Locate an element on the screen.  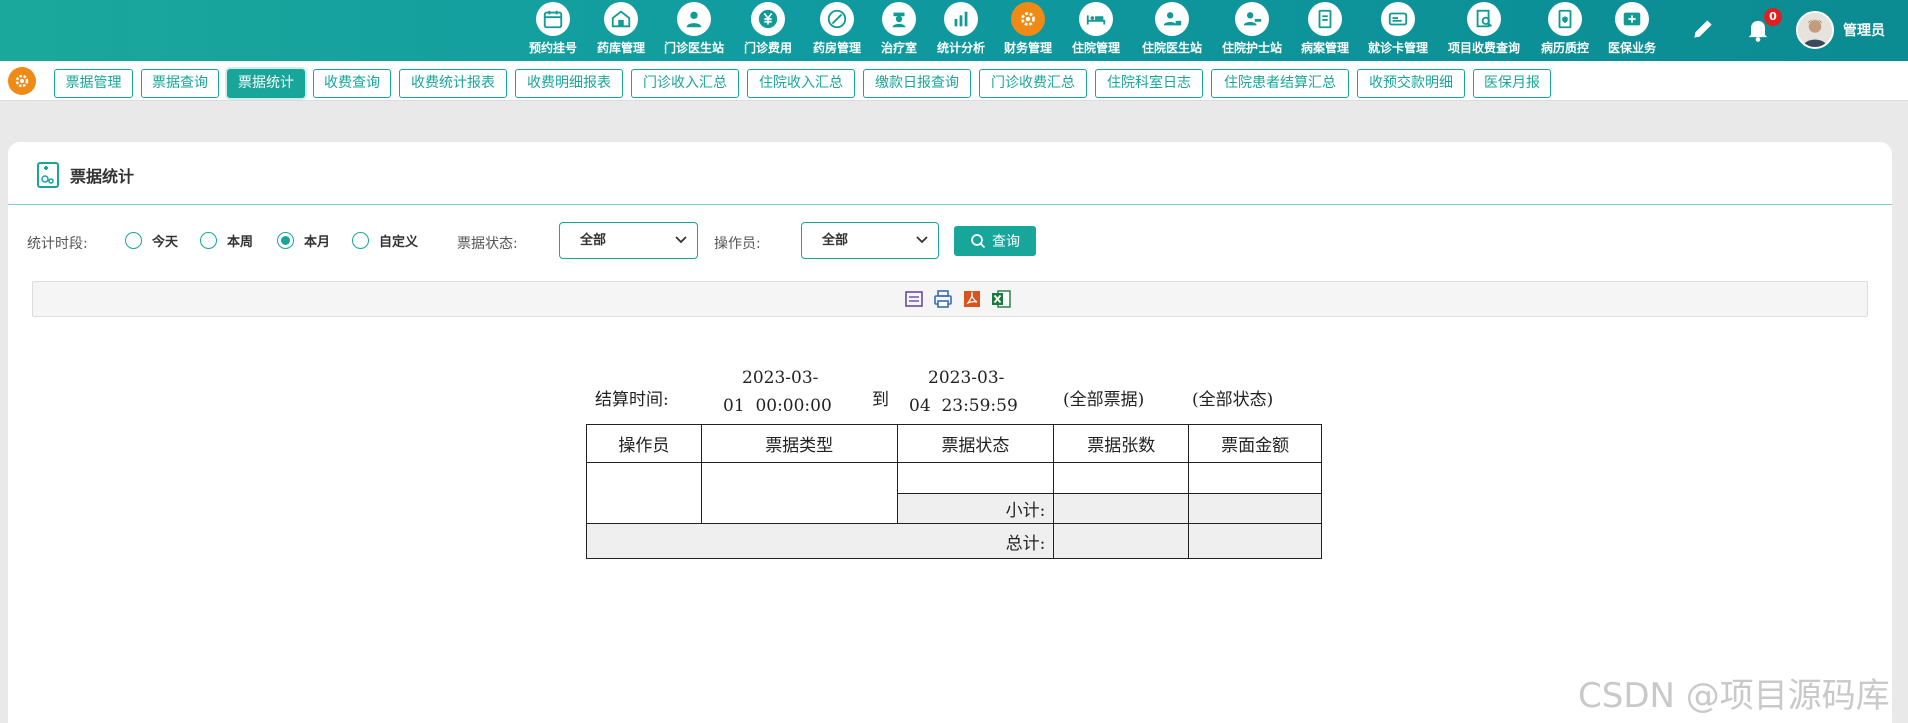
pdf-icon is located at coordinates (972, 299).